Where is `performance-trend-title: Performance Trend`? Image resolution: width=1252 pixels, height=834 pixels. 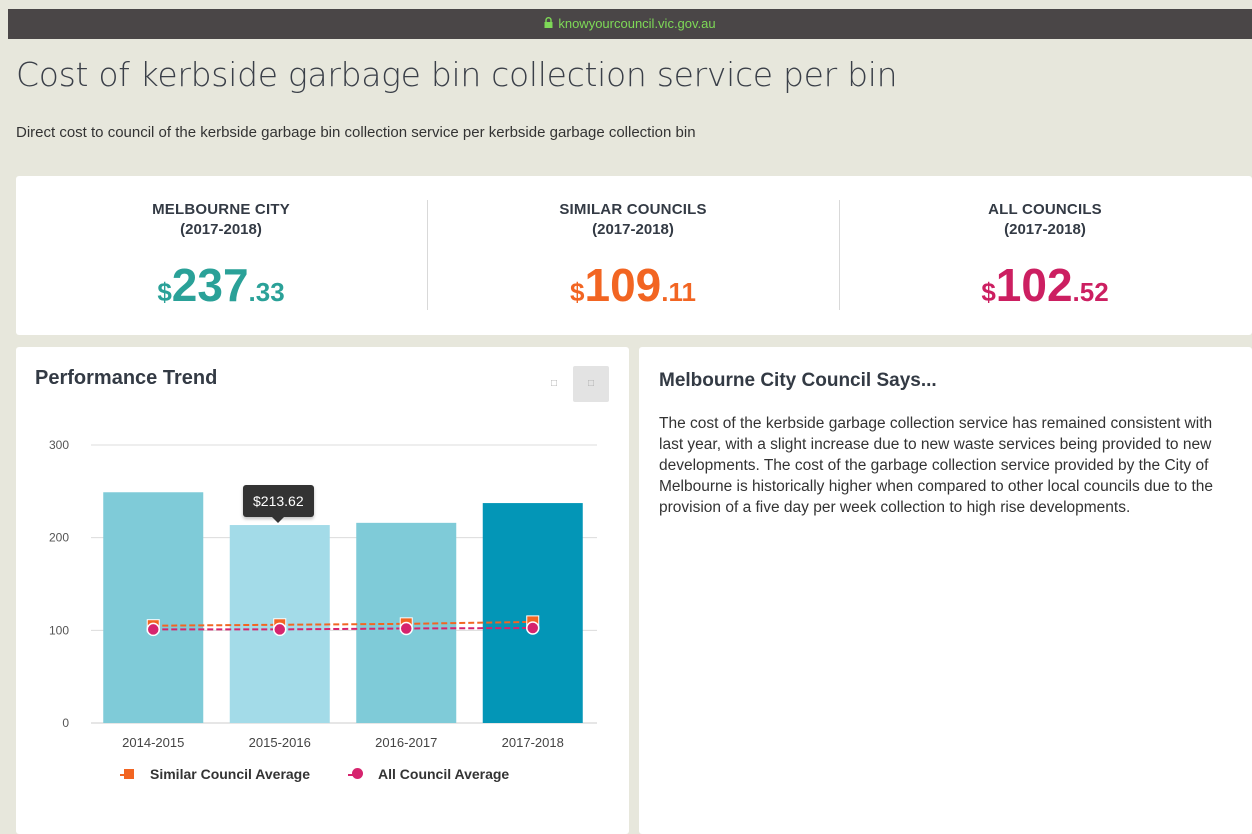 performance-trend-title: Performance Trend is located at coordinates (126, 378).